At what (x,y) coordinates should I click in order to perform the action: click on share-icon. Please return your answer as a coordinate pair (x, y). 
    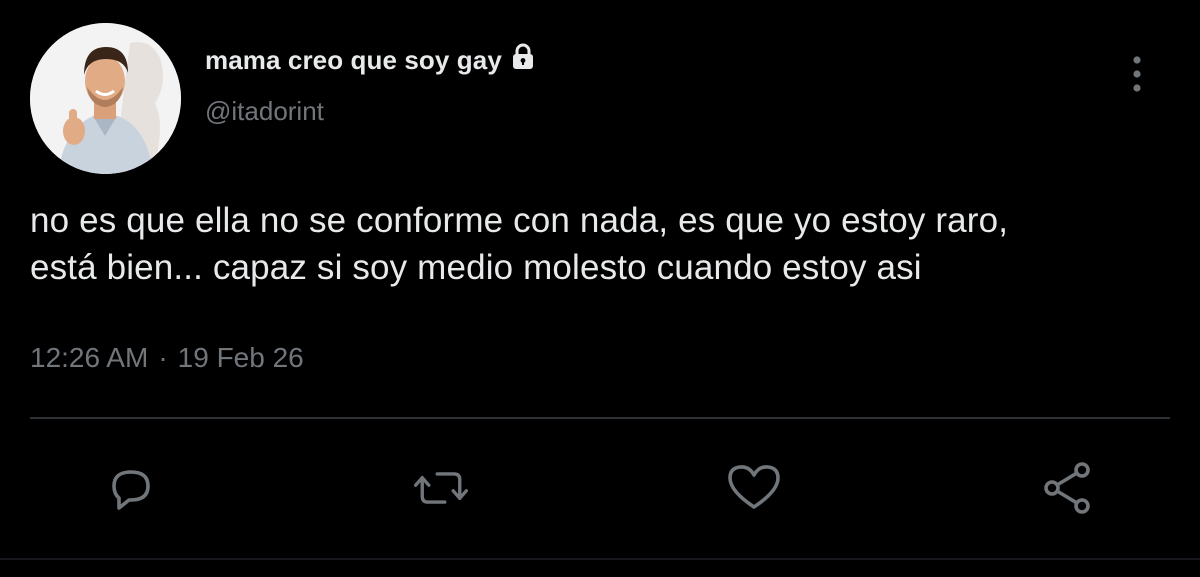
    Looking at the image, I should click on (1067, 488).